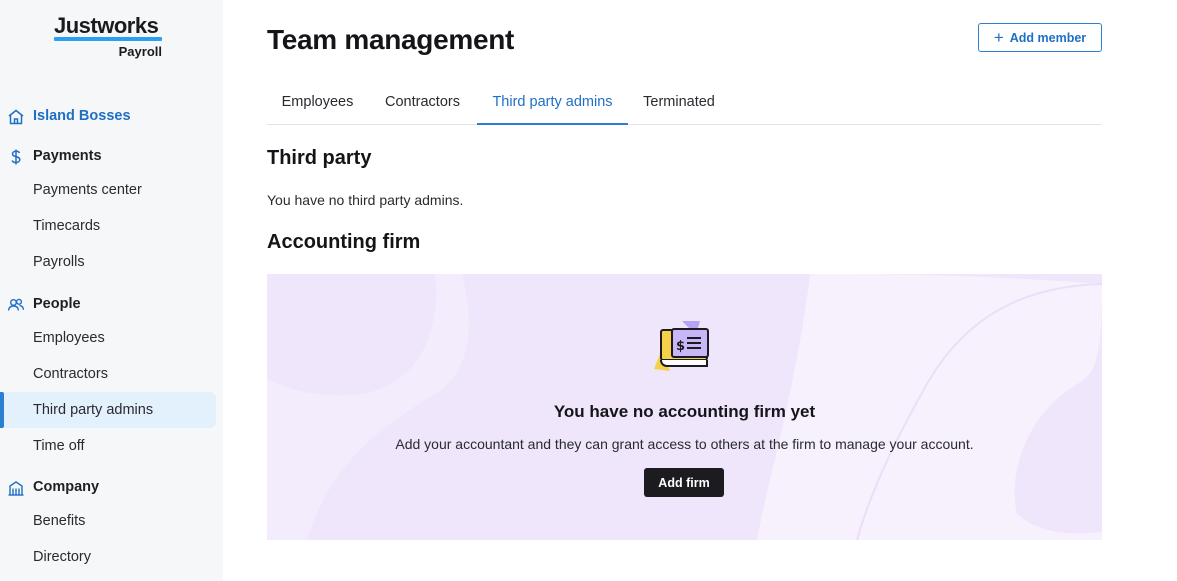 The image size is (1177, 581). Describe the element at coordinates (111, 304) in the screenshot. I see `sidebar-section-people: People` at that location.